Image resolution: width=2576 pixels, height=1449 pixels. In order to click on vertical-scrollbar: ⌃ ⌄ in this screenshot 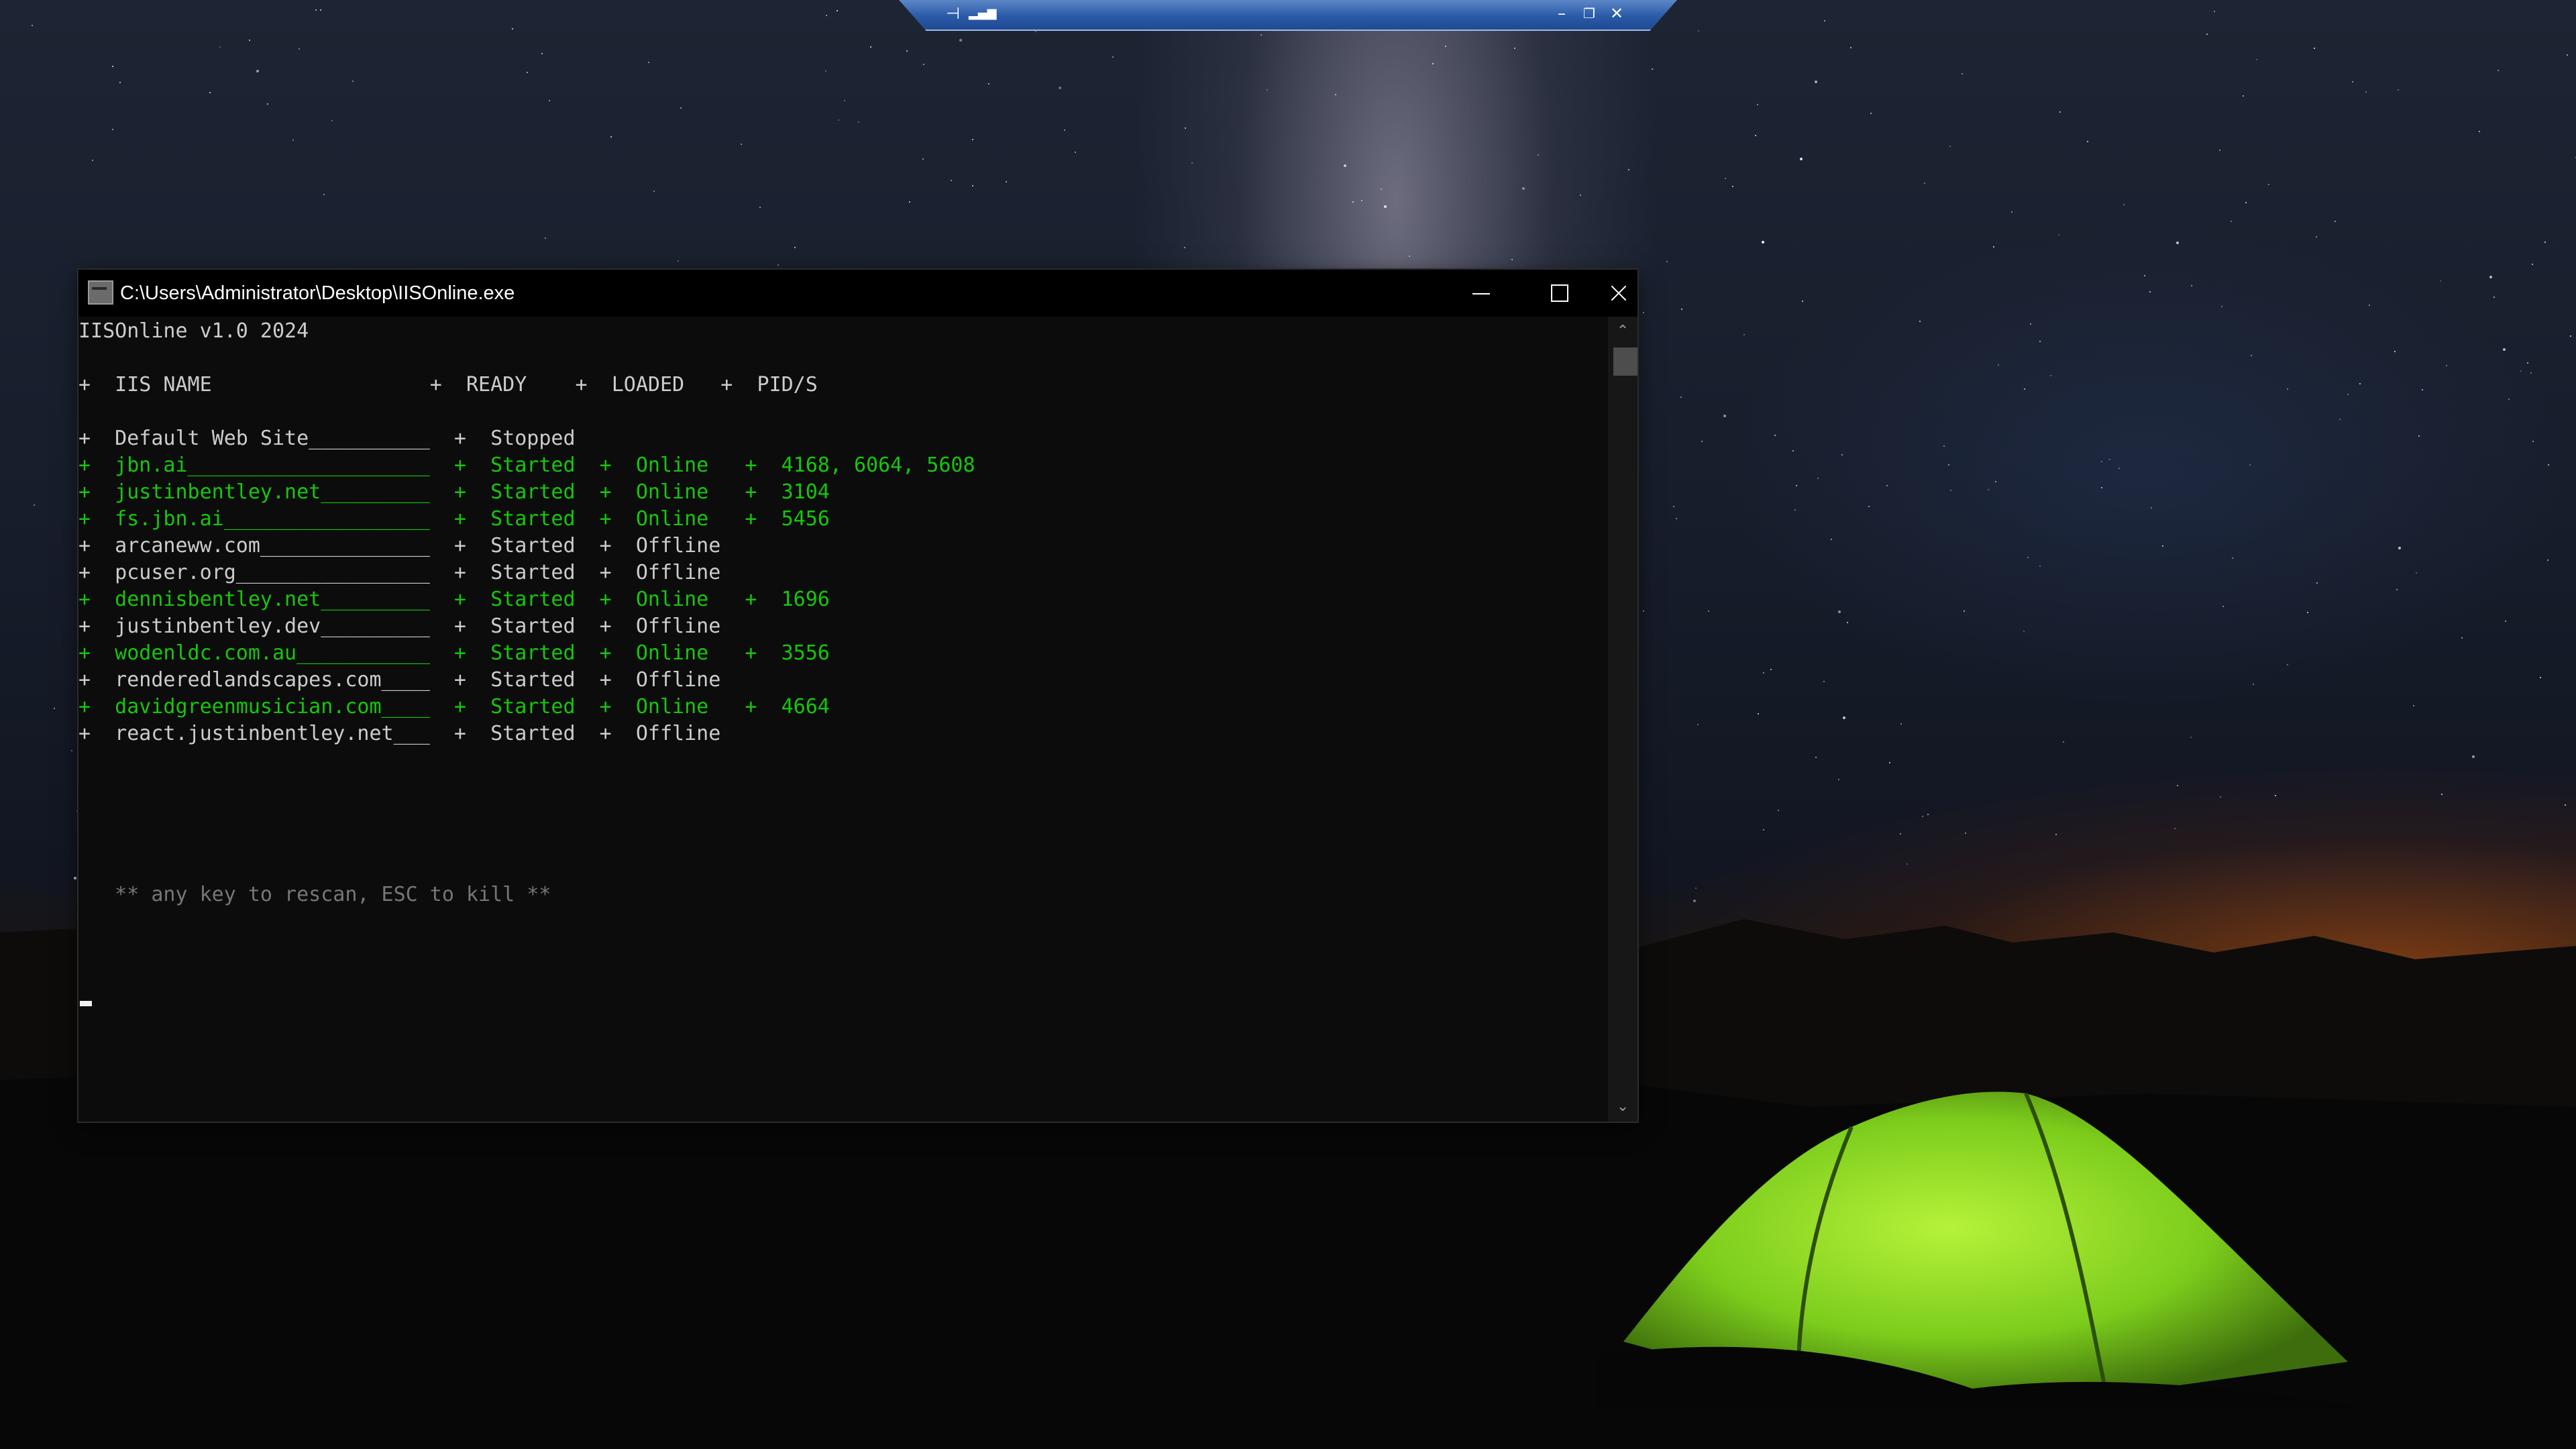, I will do `click(1623, 719)`.